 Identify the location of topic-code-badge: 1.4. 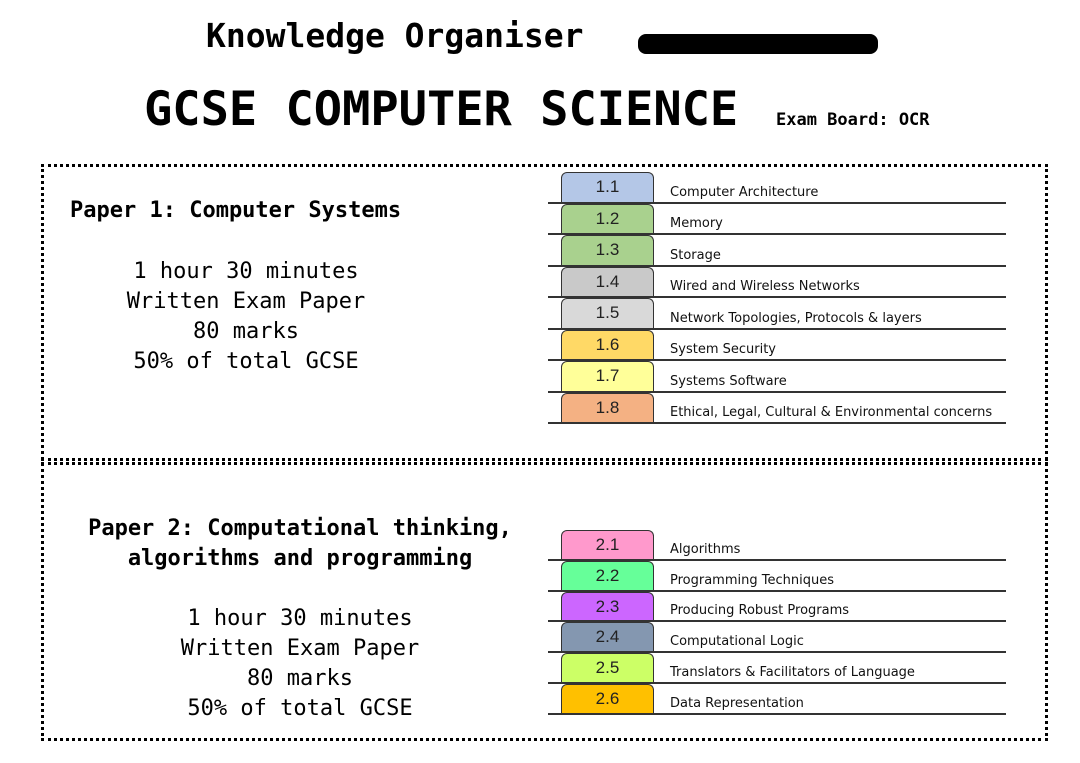
(607, 281).